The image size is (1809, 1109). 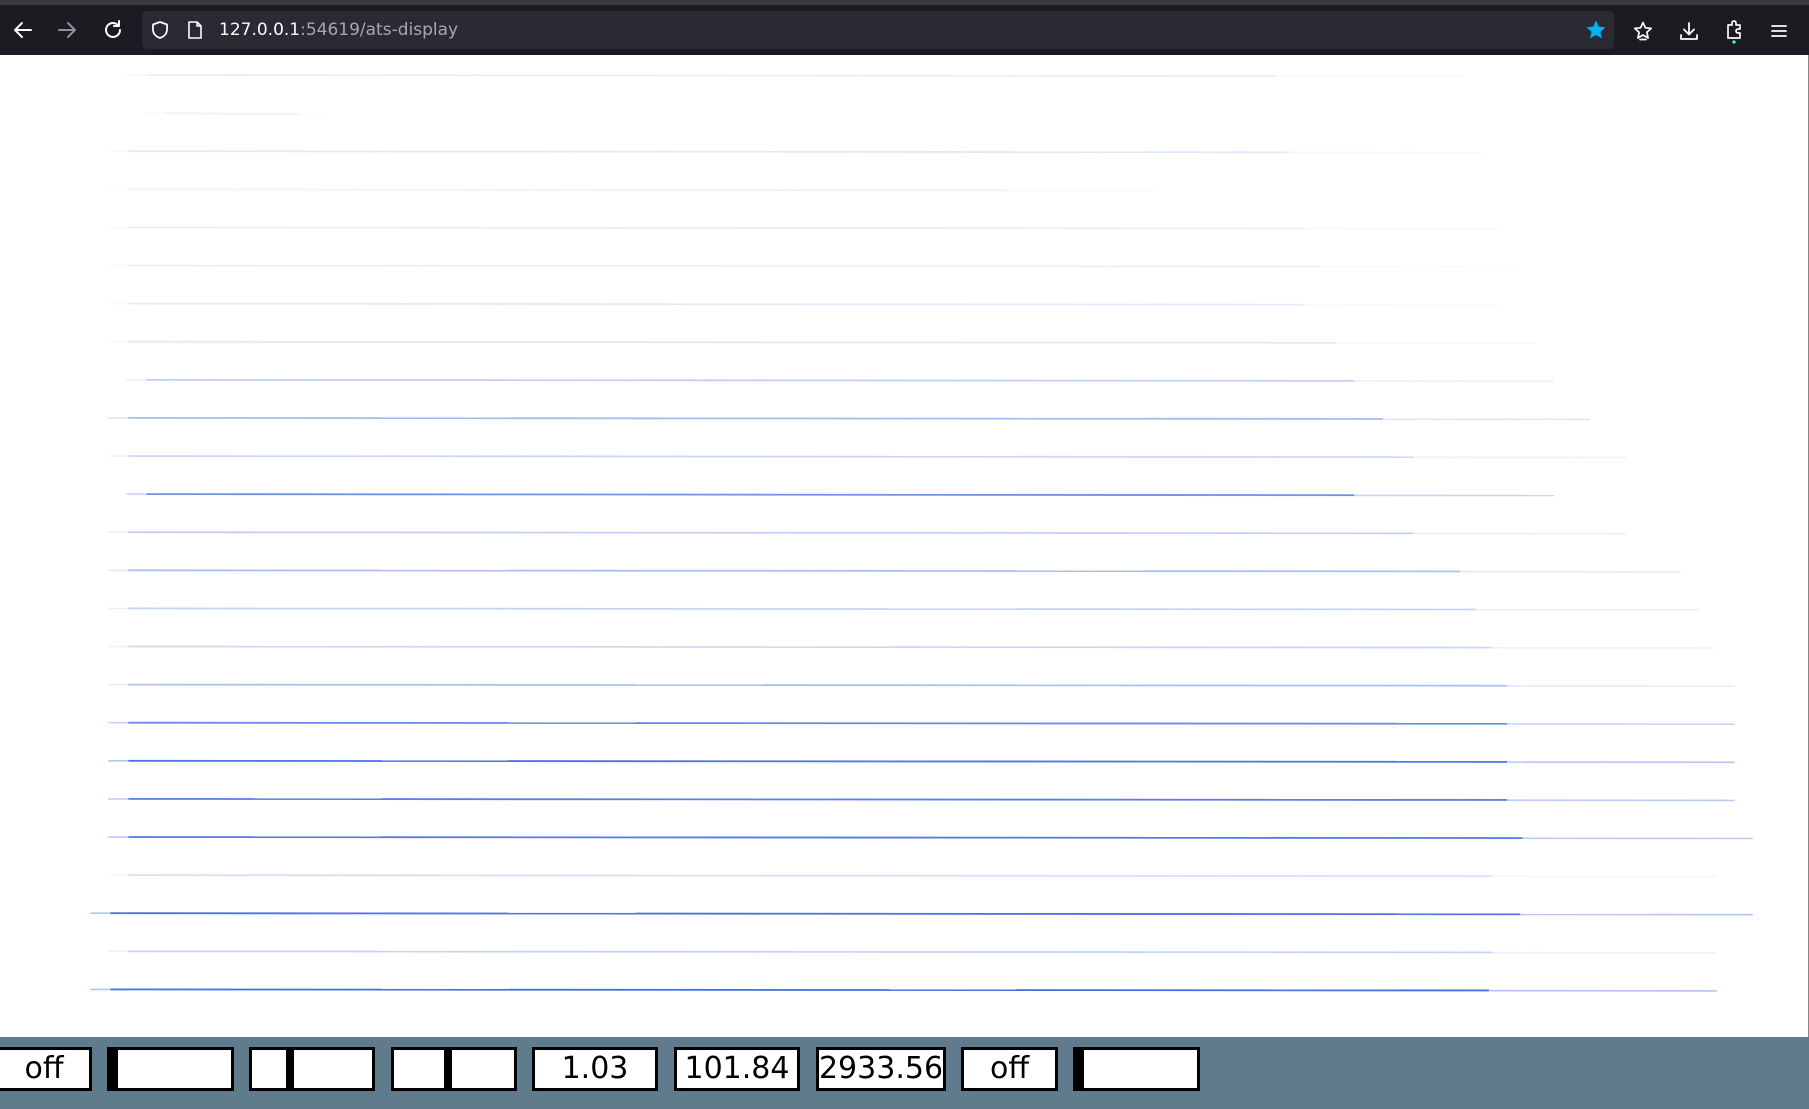 I want to click on forward-button, so click(x=67, y=30).